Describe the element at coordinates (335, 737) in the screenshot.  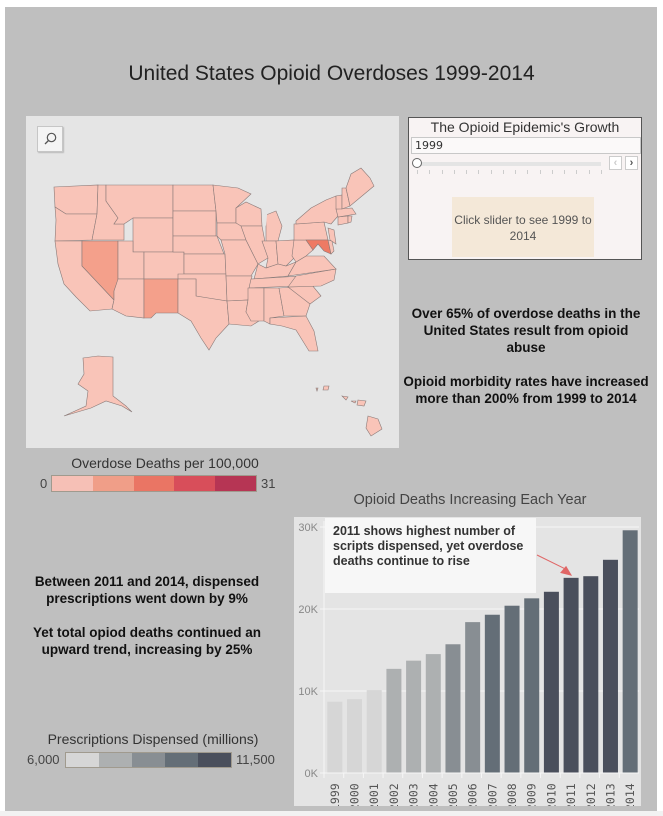
I see `bar-1999` at that location.